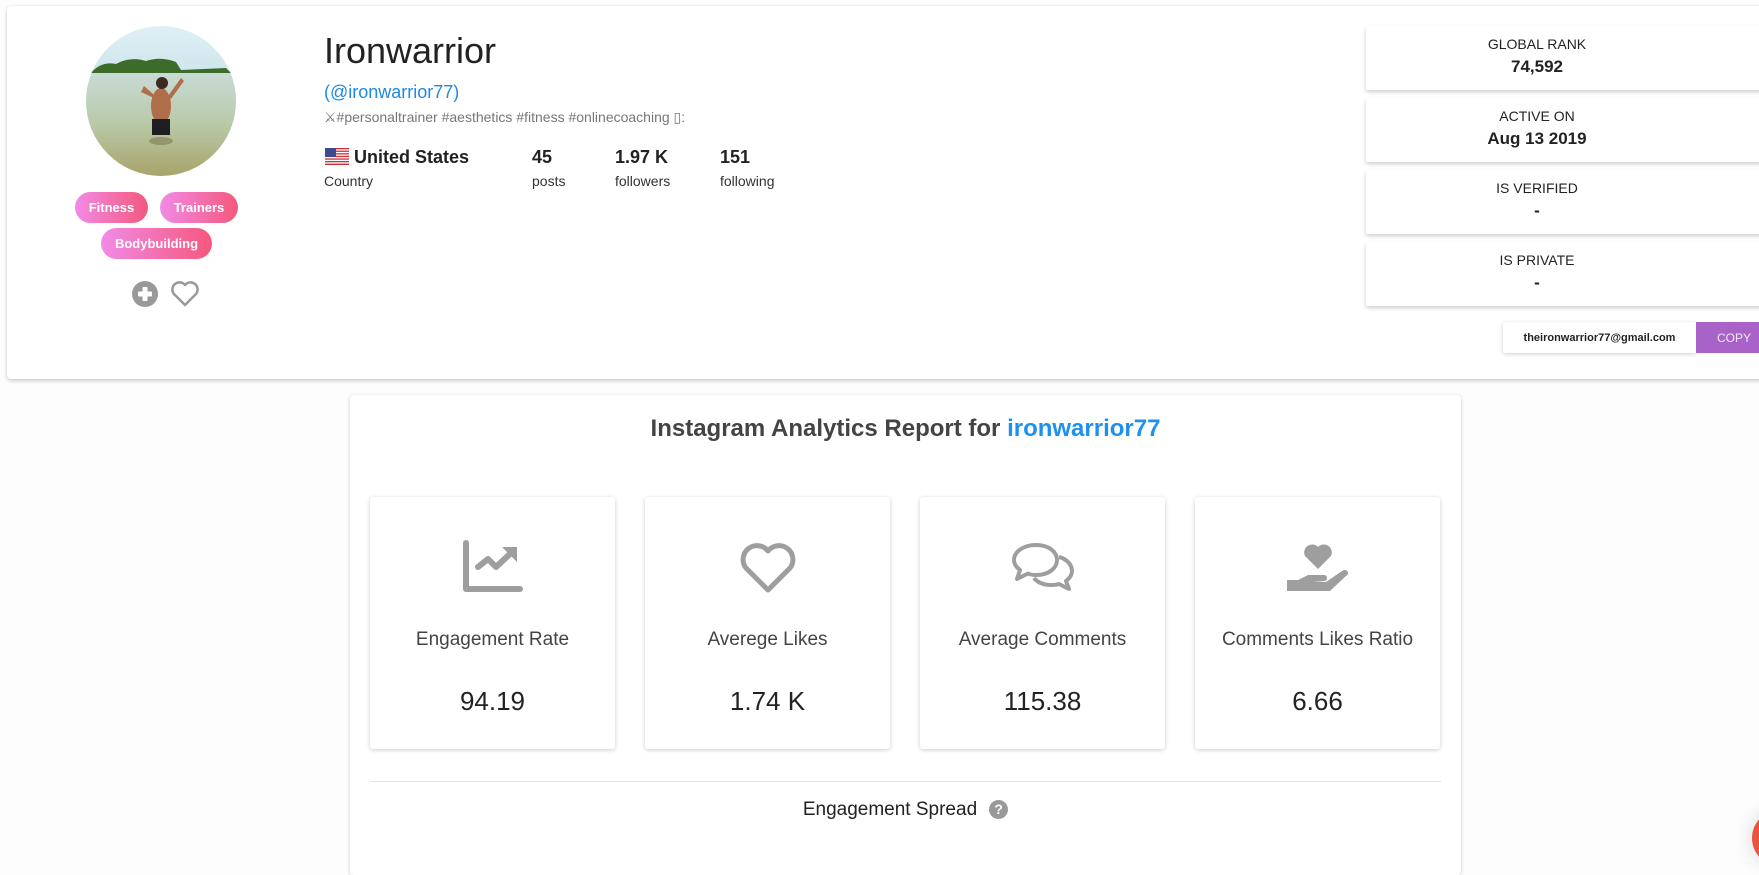 This screenshot has width=1759, height=875. What do you see at coordinates (542, 157) in the screenshot?
I see `posts-count: 45` at bounding box center [542, 157].